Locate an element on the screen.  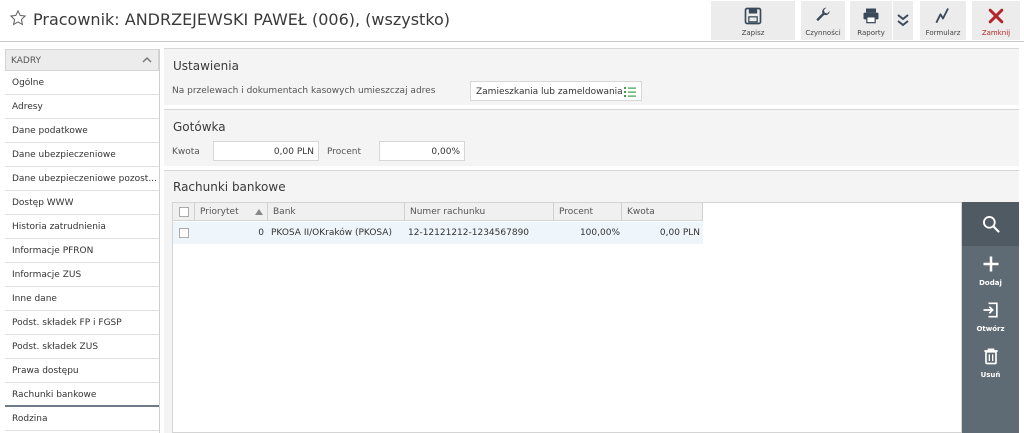
cell-account-number: 12-12121212-1234567890 is located at coordinates (469, 233).